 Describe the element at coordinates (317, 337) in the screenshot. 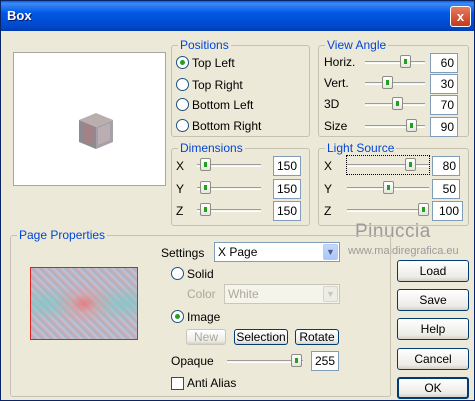

I see `rotate-button: Rotate` at that location.